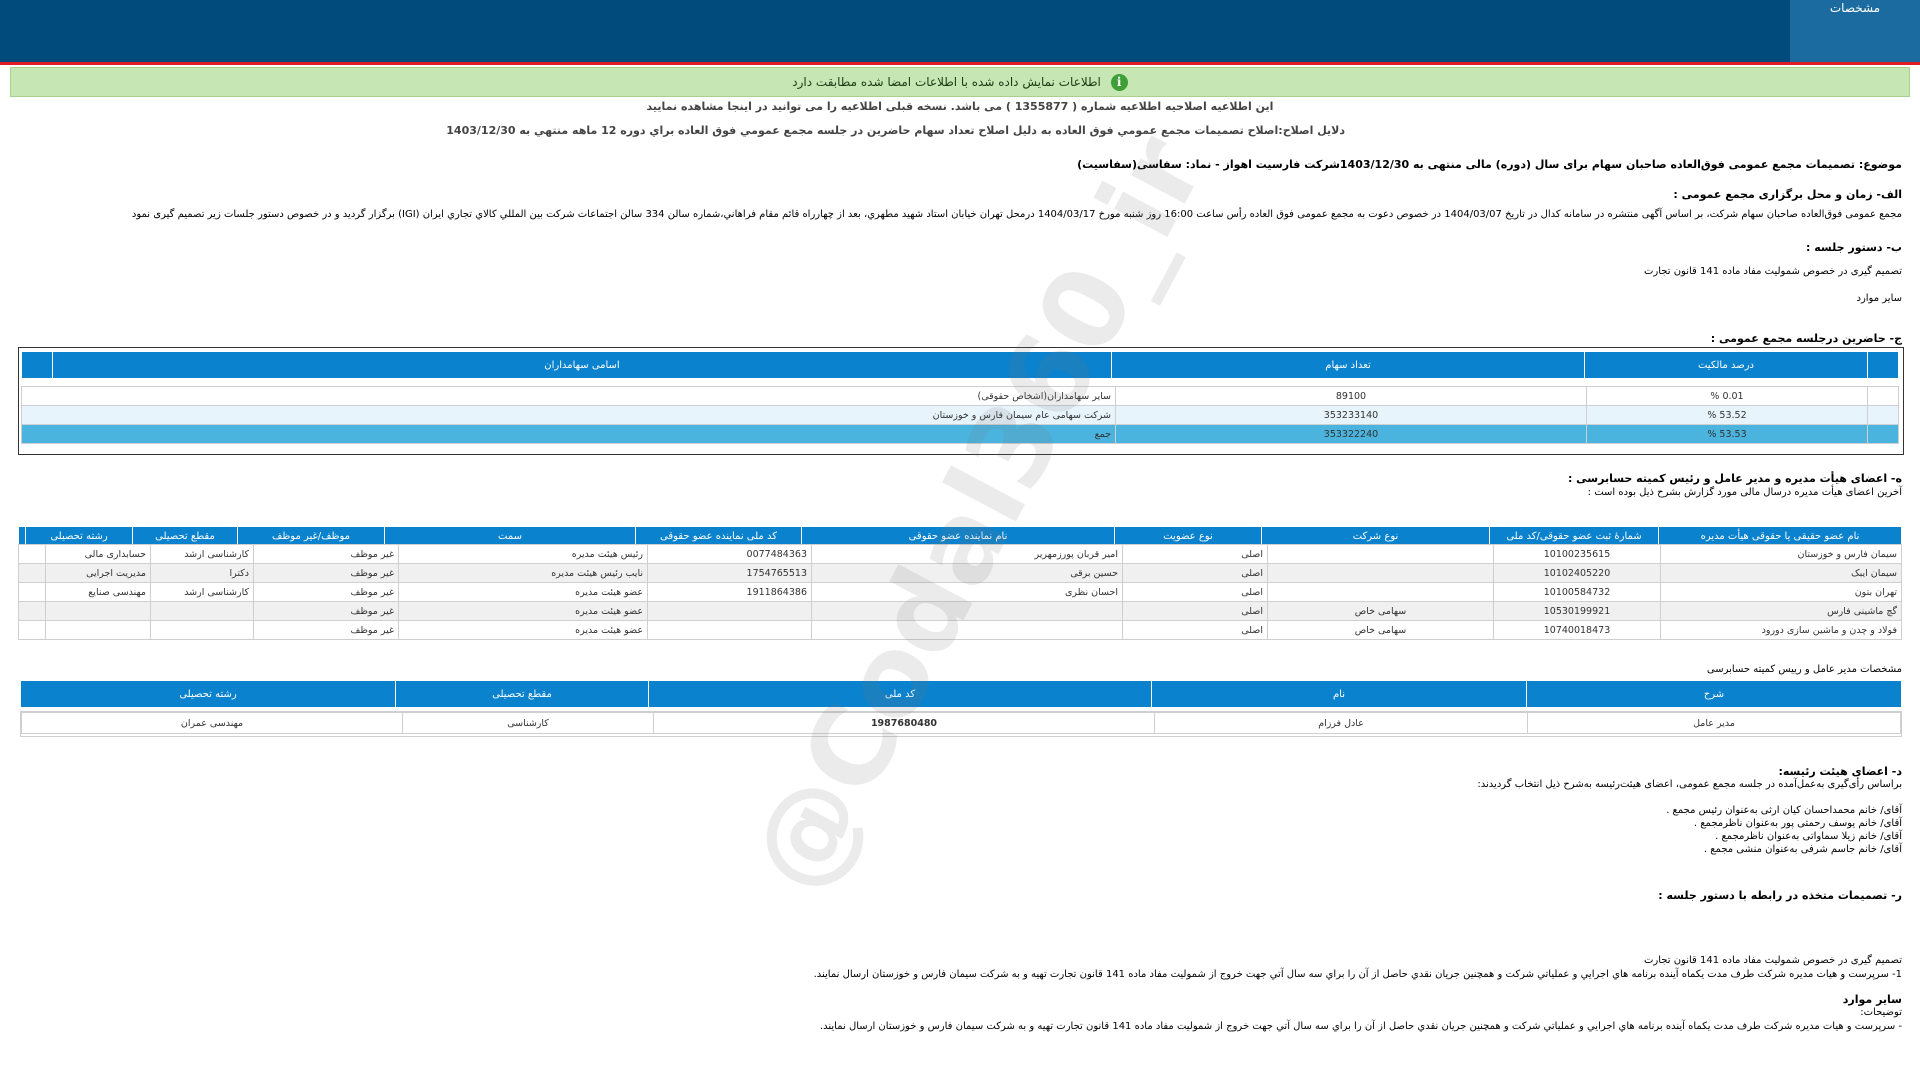  What do you see at coordinates (568, 415) in the screenshot?
I see `shareholder-cell: شرکت سهامی عام سیمان فارس و خوزستان` at bounding box center [568, 415].